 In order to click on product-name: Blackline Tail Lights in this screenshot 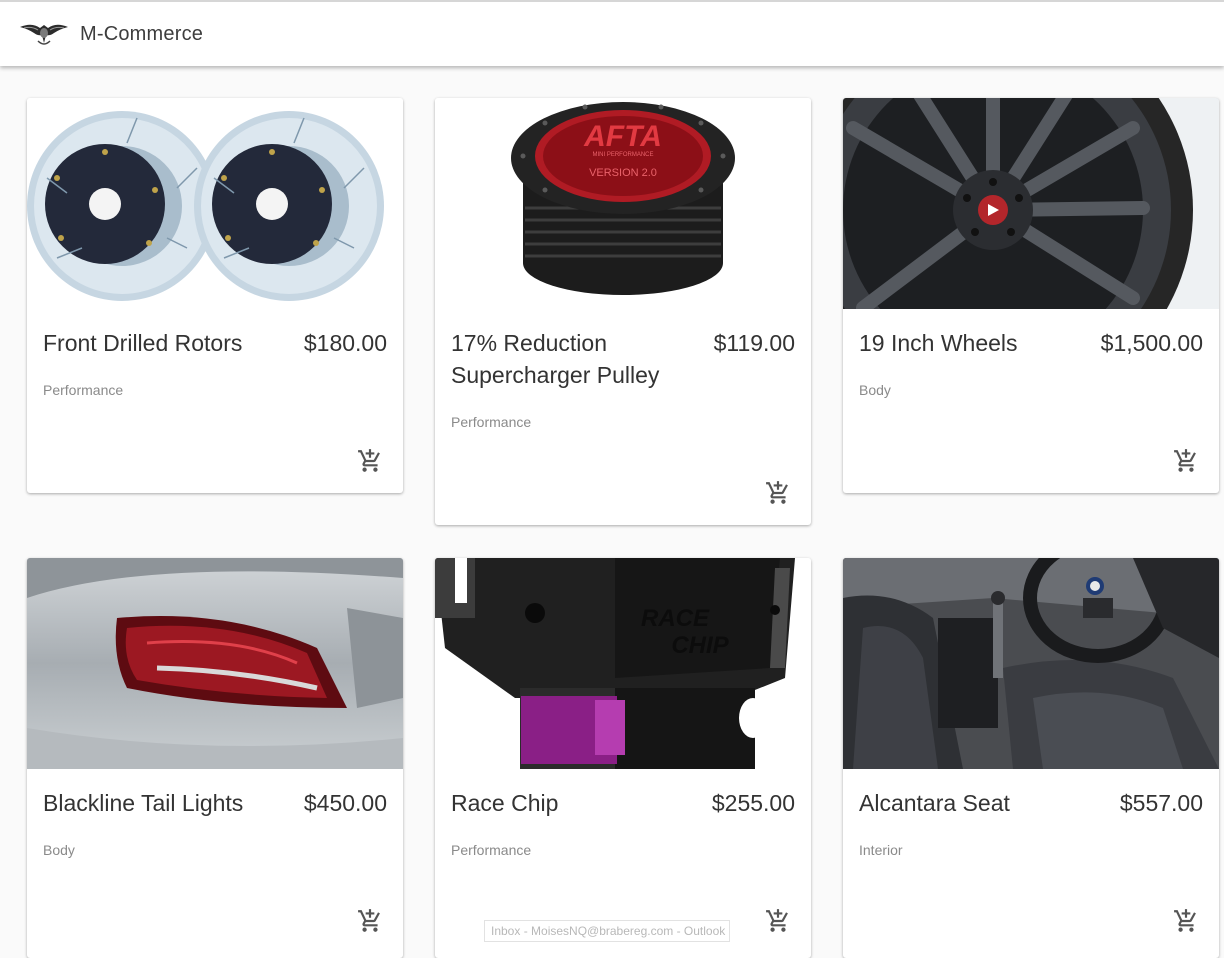, I will do `click(163, 803)`.